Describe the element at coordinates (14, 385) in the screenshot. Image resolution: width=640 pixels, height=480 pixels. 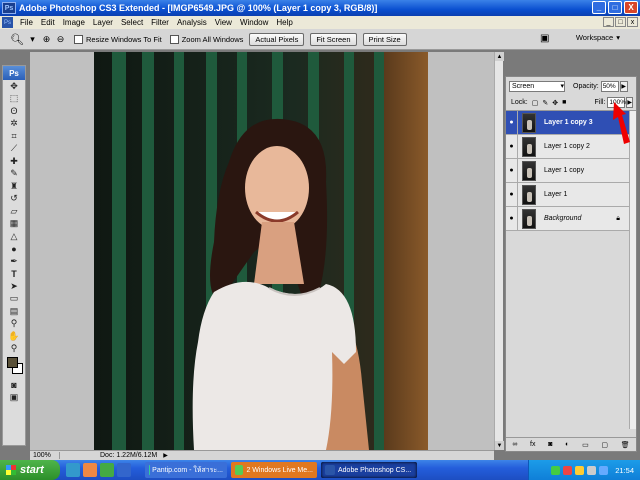
I see `quick-mask-icon: ◙` at that location.